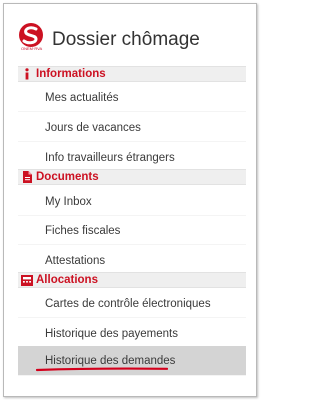 Image resolution: width=320 pixels, height=400 pixels. I want to click on section-label: Documents, so click(67, 177).